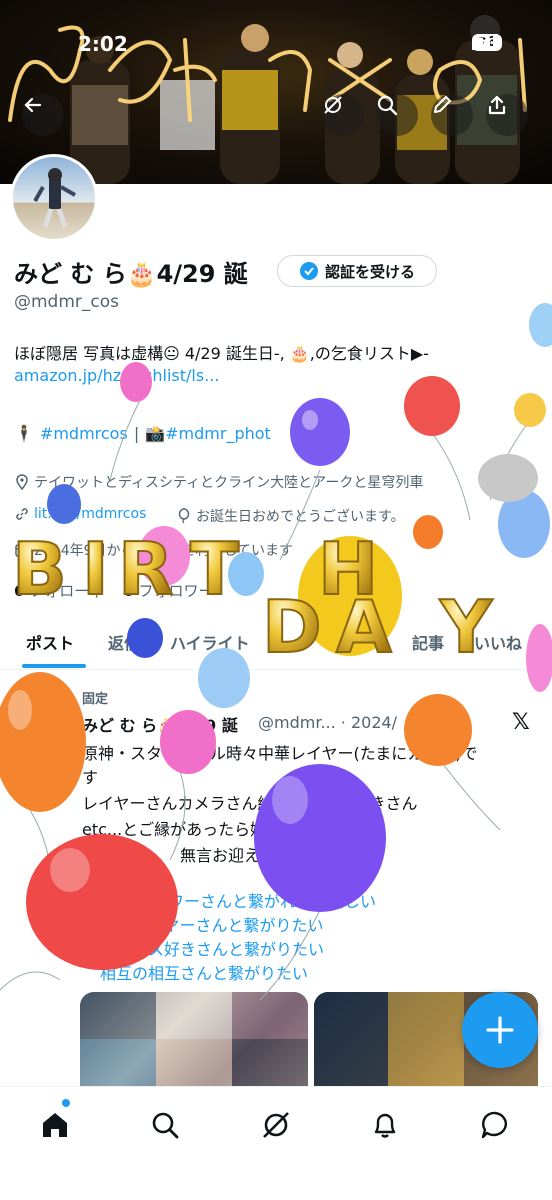 The width and height of the screenshot is (552, 1200). I want to click on back-button, so click(43, 115).